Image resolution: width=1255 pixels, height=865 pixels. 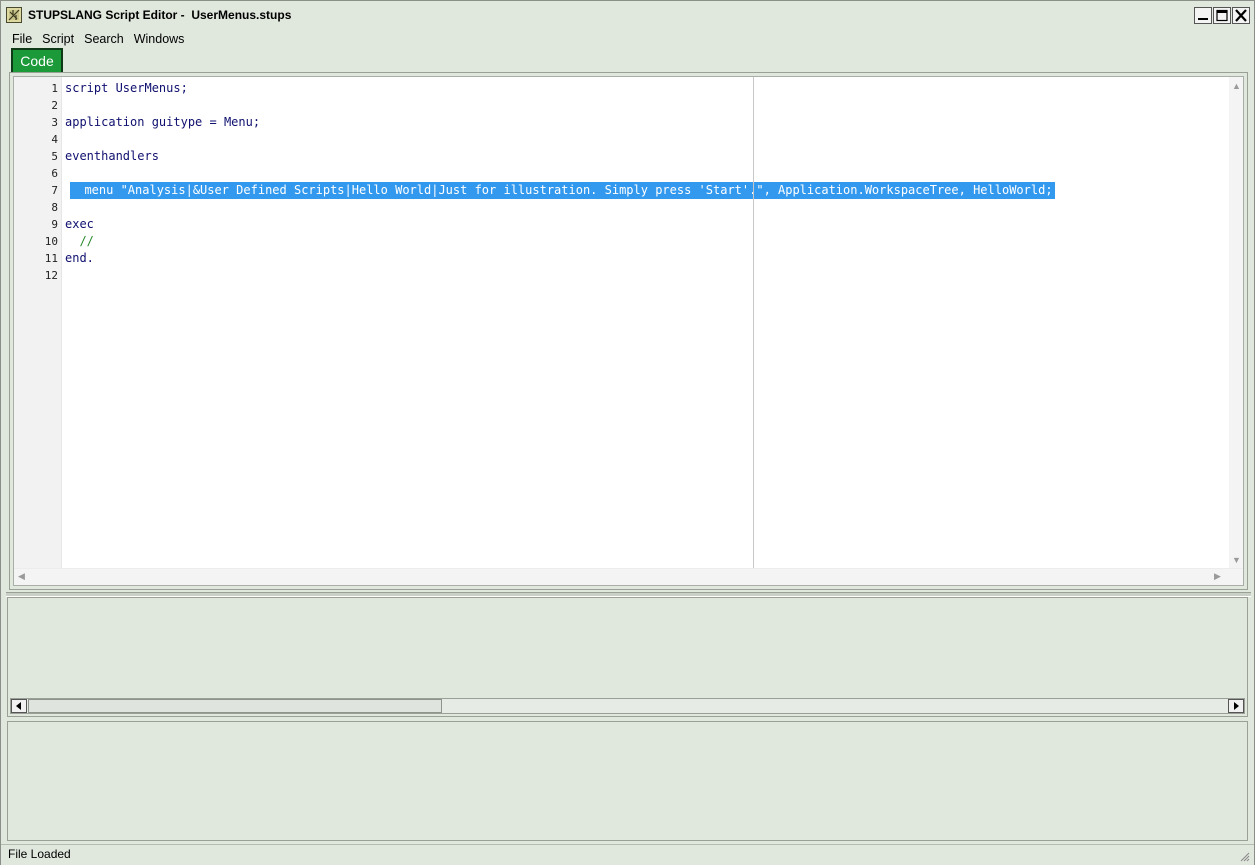 I want to click on line-number: 12, so click(x=51, y=275).